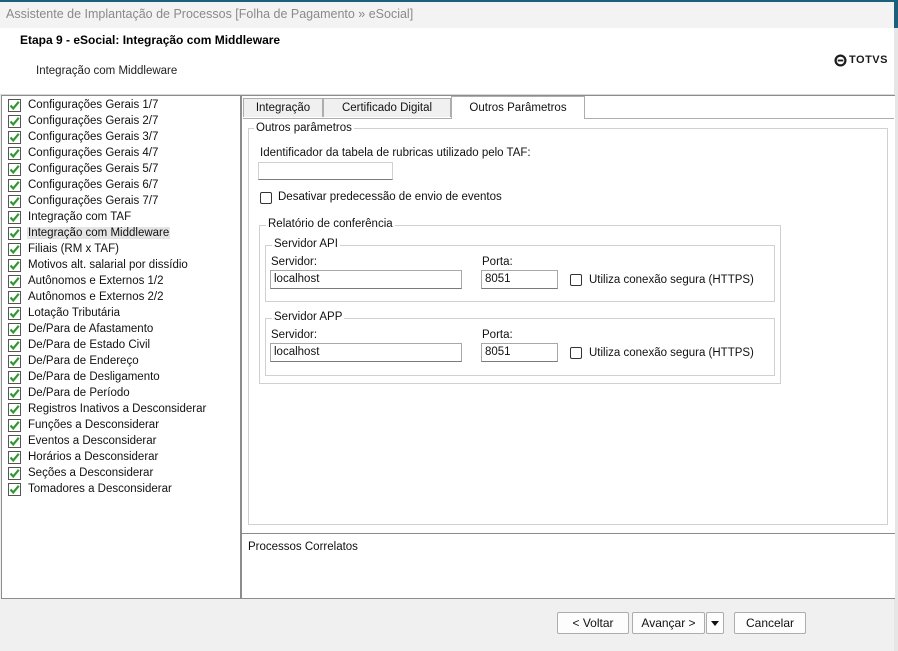 This screenshot has height=651, width=898. I want to click on api-porta-input: 8051, so click(519, 279).